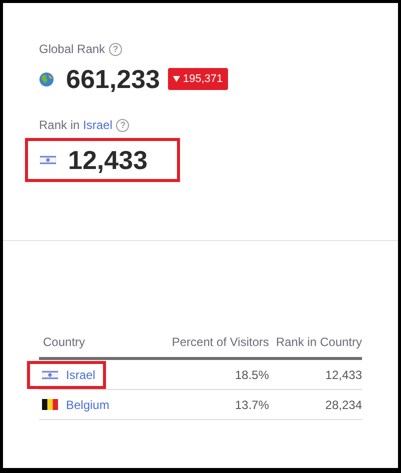  I want to click on rank-change-badge: 195,371, so click(198, 79).